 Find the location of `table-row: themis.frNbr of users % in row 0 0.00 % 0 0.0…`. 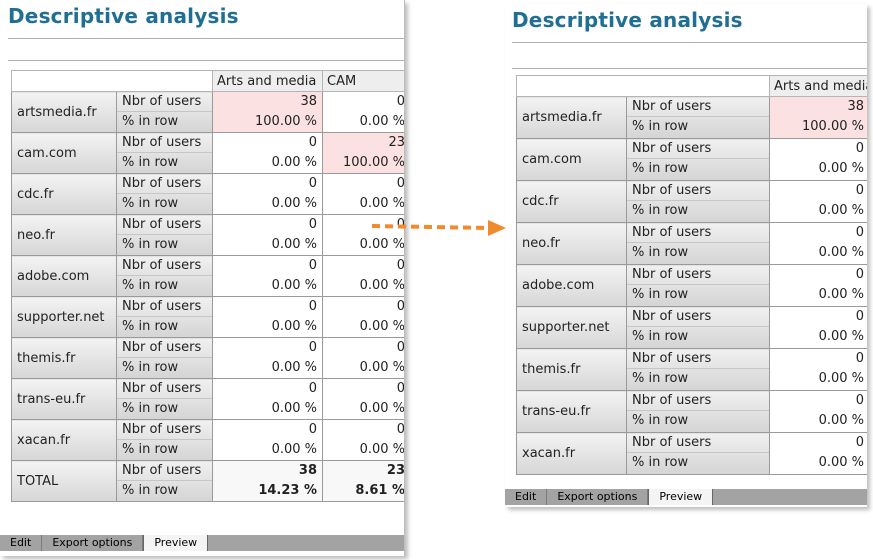

table-row: themis.frNbr of users % in row 0 0.00 % 0 0.0… is located at coordinates (207, 358).